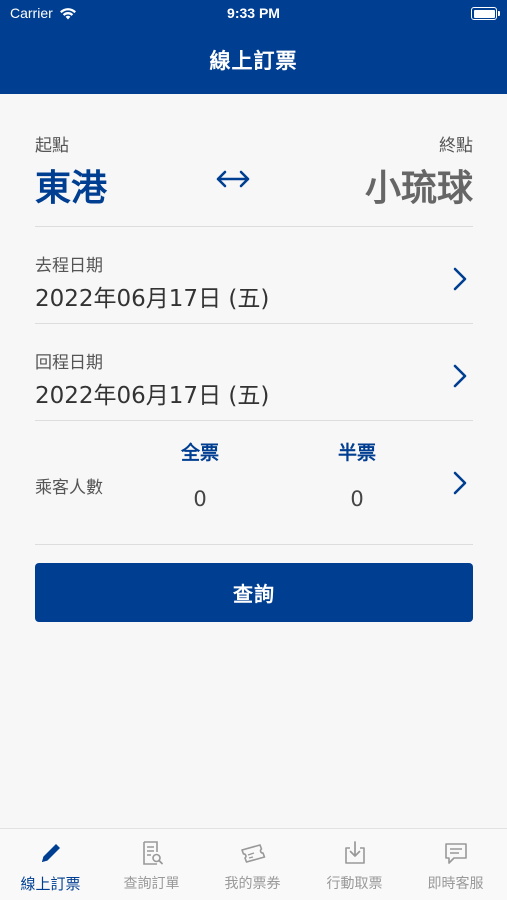 The image size is (507, 900). Describe the element at coordinates (254, 592) in the screenshot. I see `query-button: 查詢` at that location.